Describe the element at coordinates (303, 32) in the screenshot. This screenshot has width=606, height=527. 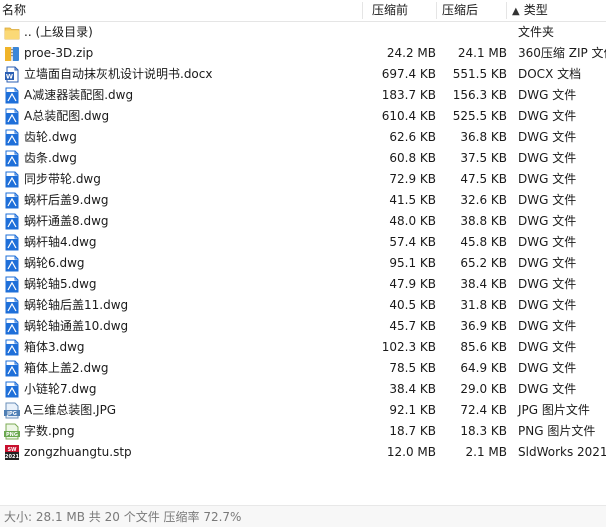
I see `parent-directory-row: .. (上级目录) 文件夹` at that location.